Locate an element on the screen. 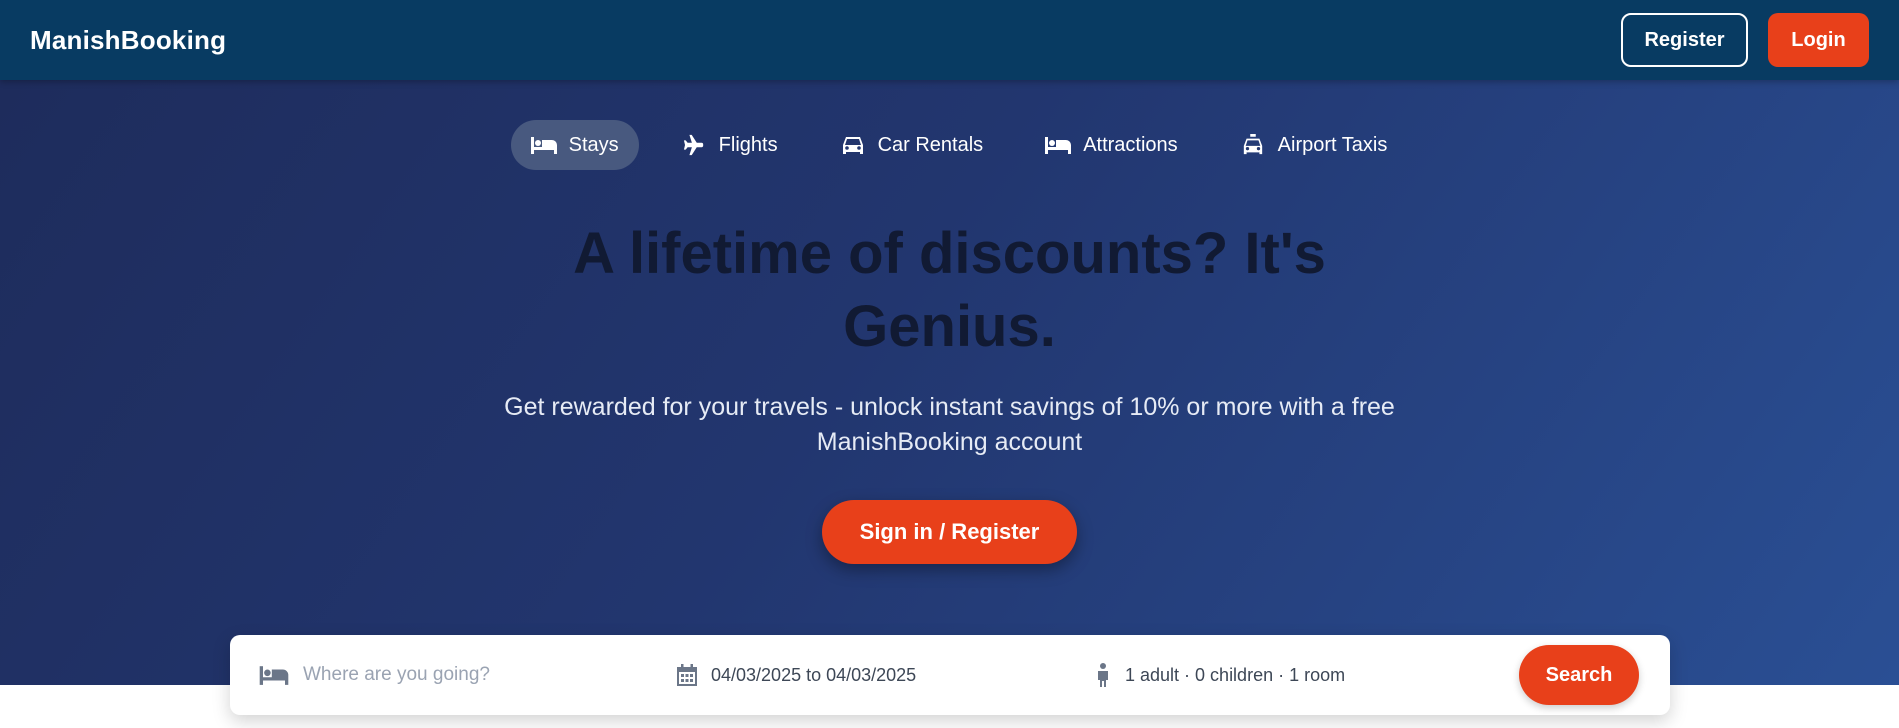 This screenshot has height=728, width=1899. date-range-field: 04/03/2025 to 04/03/2025 is located at coordinates (886, 675).